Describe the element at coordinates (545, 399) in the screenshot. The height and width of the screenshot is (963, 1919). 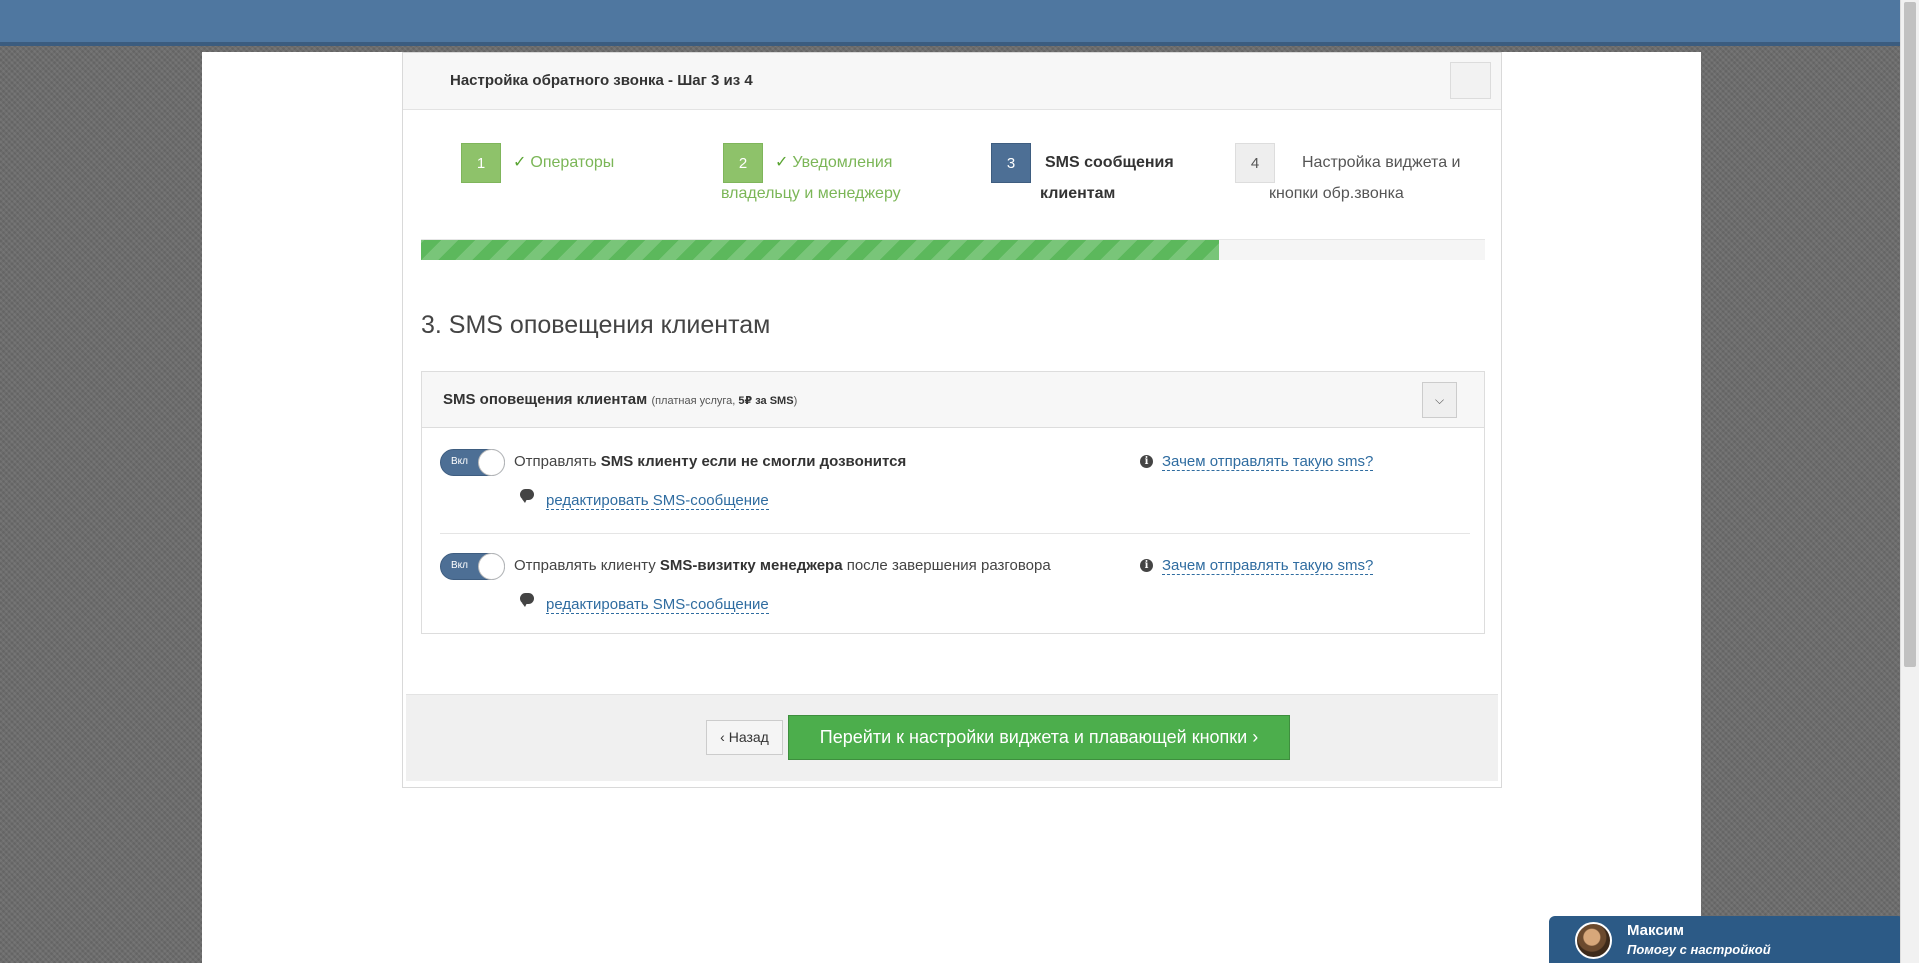
I see `panel-title: SMS оповещения клиентам` at that location.